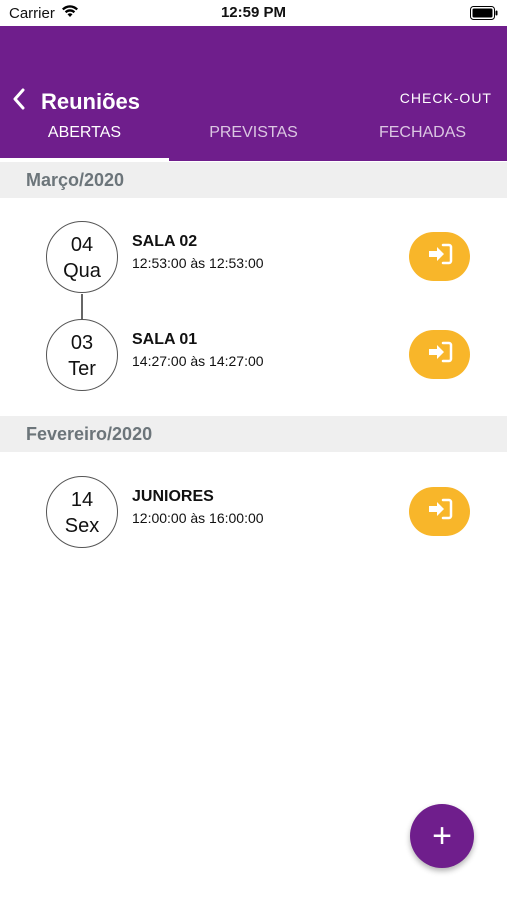  What do you see at coordinates (82, 307) in the screenshot?
I see `timeline-connector` at bounding box center [82, 307].